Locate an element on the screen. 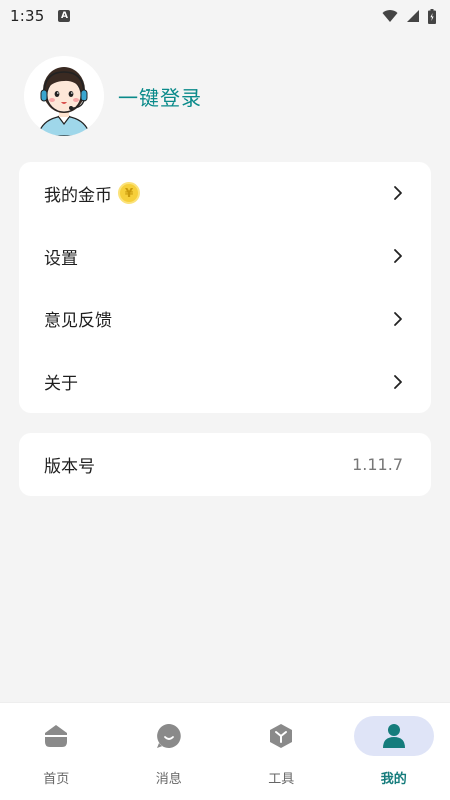 This screenshot has width=450, height=800. avatar-image is located at coordinates (64, 96).